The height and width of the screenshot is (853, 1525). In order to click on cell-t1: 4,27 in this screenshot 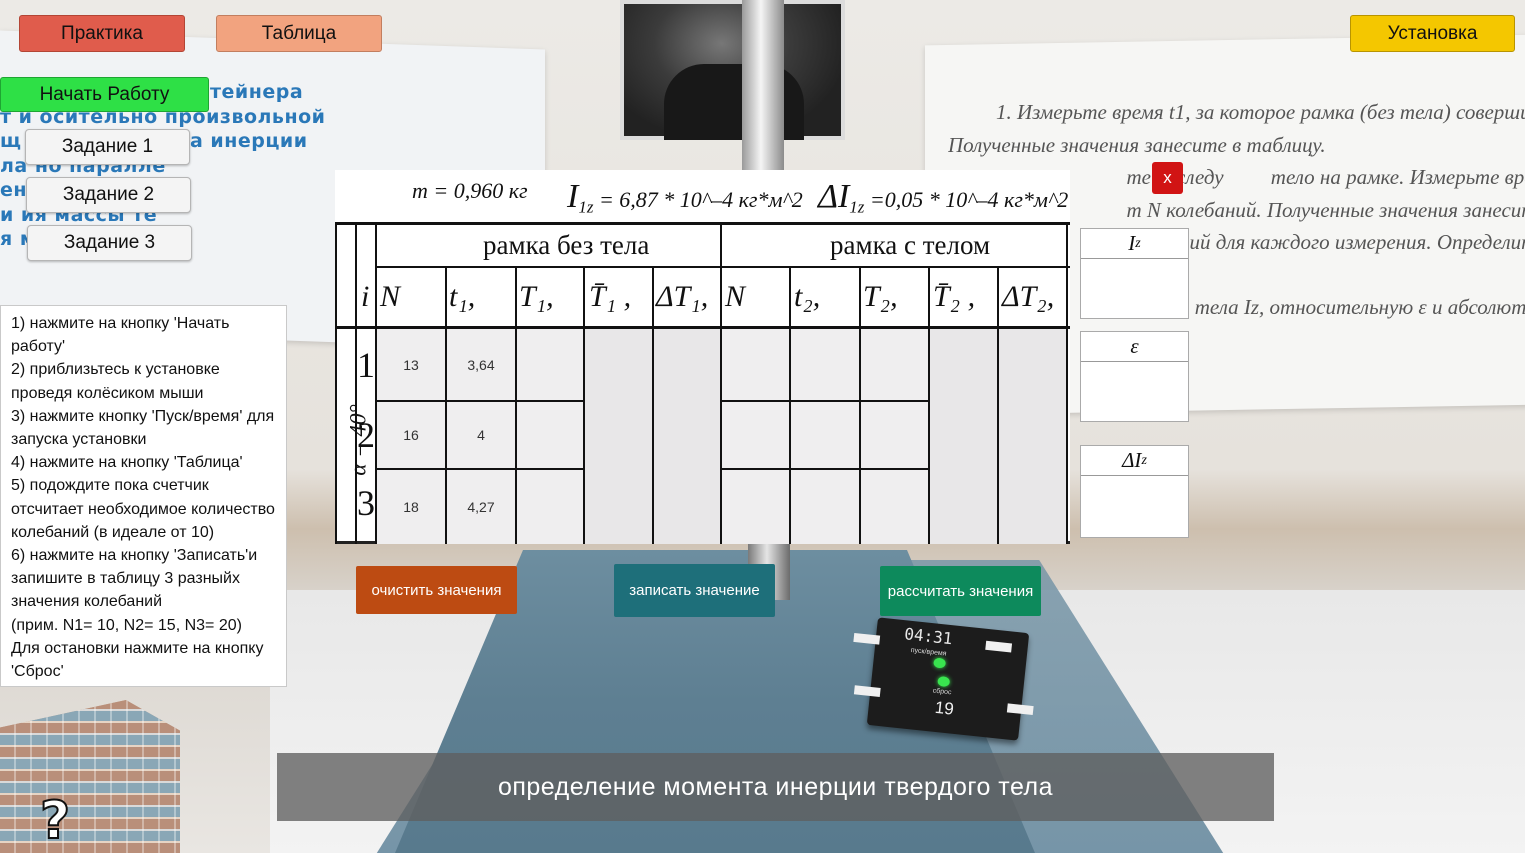, I will do `click(481, 507)`.